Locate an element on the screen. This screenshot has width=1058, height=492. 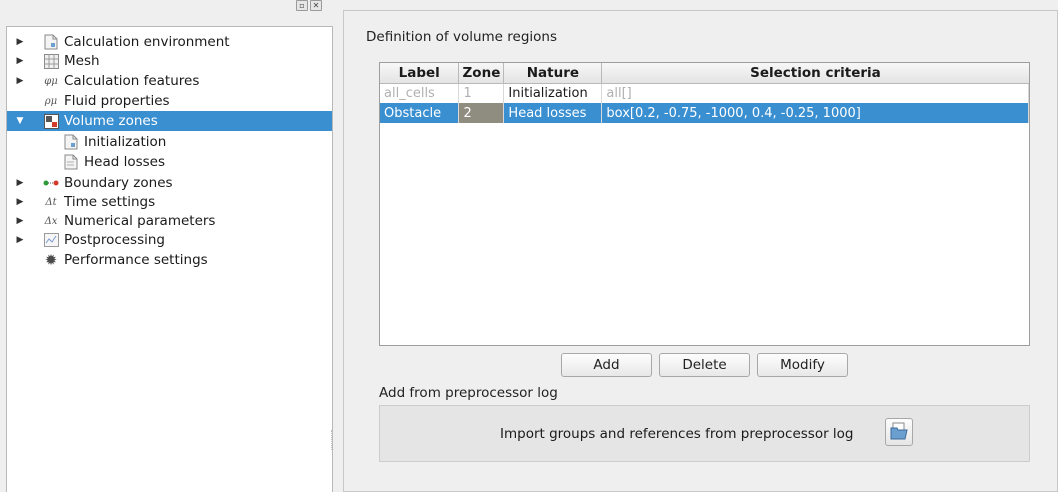
cell-zone: 1 is located at coordinates (481, 93).